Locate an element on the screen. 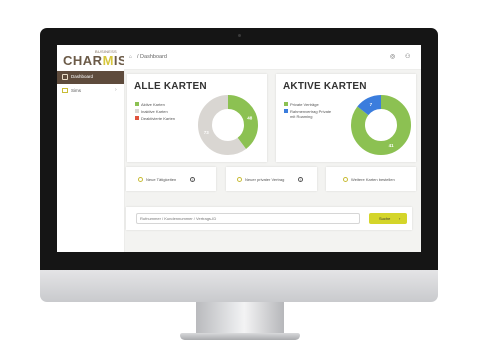  brand-logo-accent: M is located at coordinates (108, 60).